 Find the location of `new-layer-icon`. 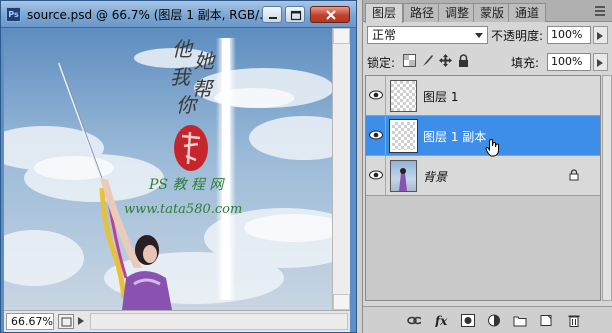

new-layer-icon is located at coordinates (546, 320).